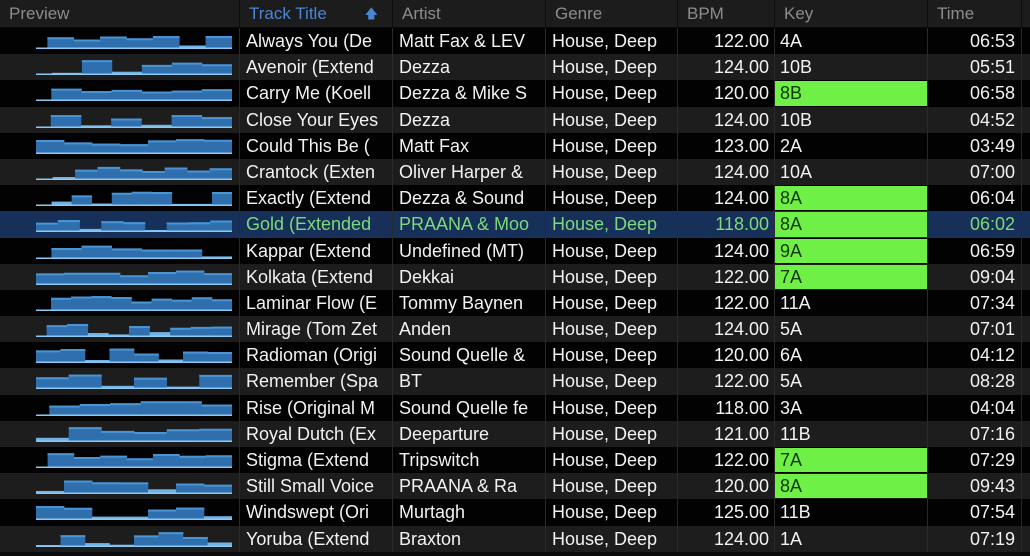 The width and height of the screenshot is (1030, 556). Describe the element at coordinates (1026, 172) in the screenshot. I see `row-spacer` at that location.